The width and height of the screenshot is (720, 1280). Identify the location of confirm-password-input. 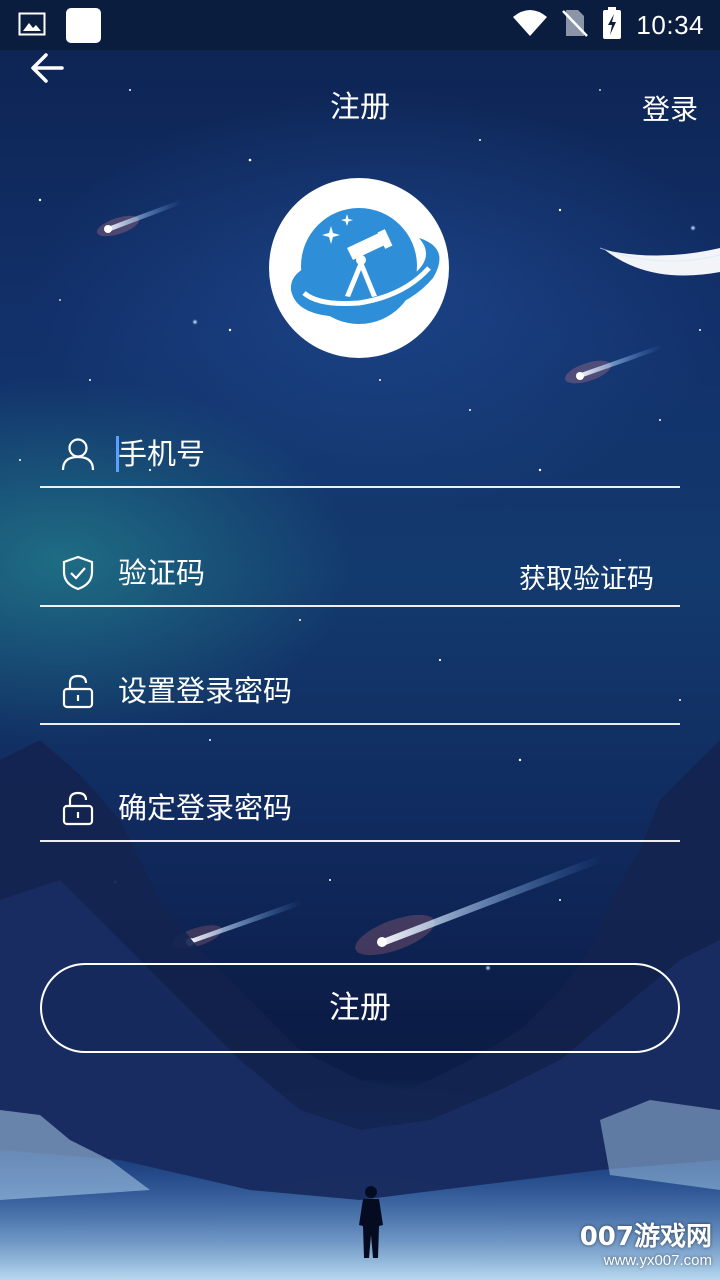
(328, 808).